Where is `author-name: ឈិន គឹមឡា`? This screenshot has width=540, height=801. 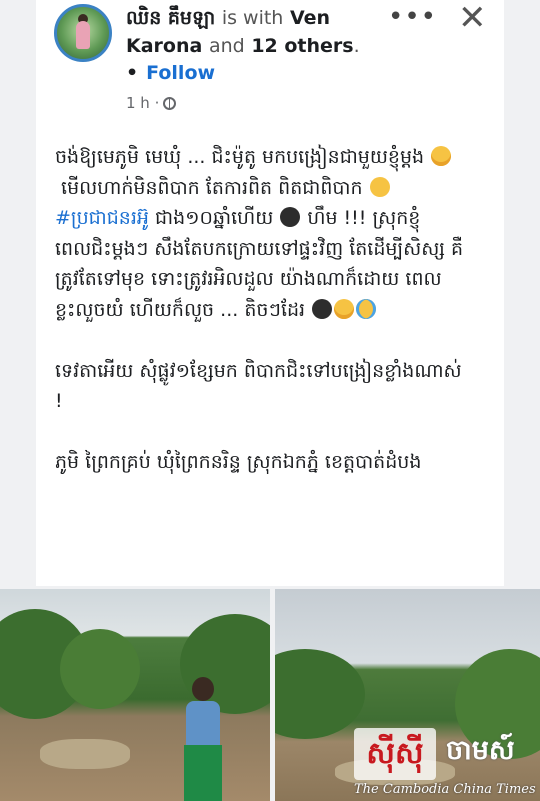
author-name: ឈិន គឹមឡា is located at coordinates (170, 18).